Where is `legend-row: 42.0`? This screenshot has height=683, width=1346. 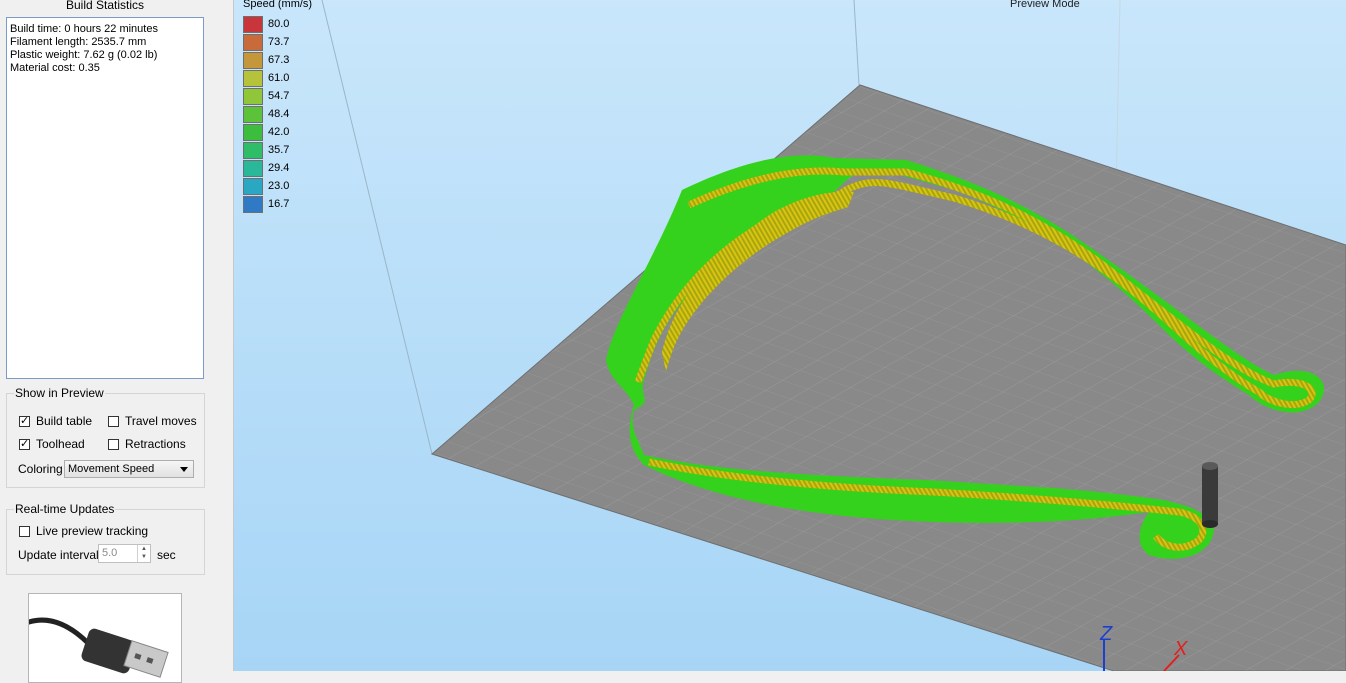
legend-row: 42.0 is located at coordinates (266, 132).